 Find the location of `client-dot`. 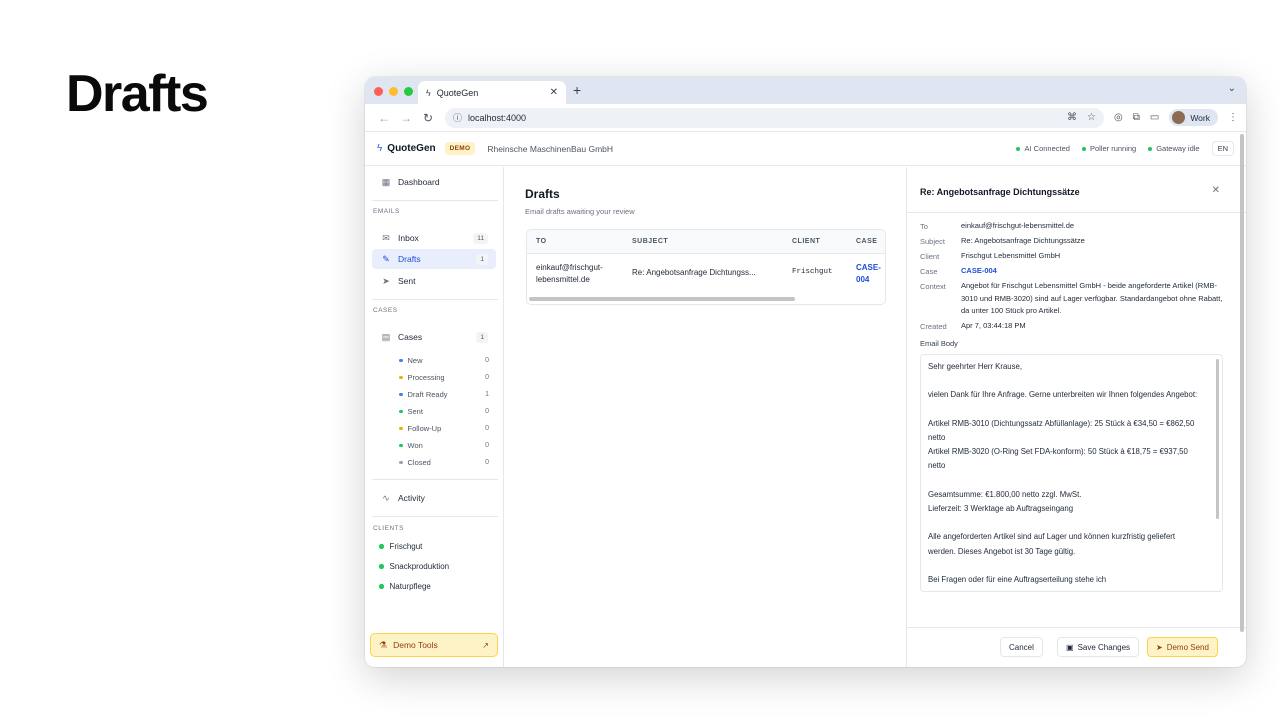

client-dot is located at coordinates (381, 566).